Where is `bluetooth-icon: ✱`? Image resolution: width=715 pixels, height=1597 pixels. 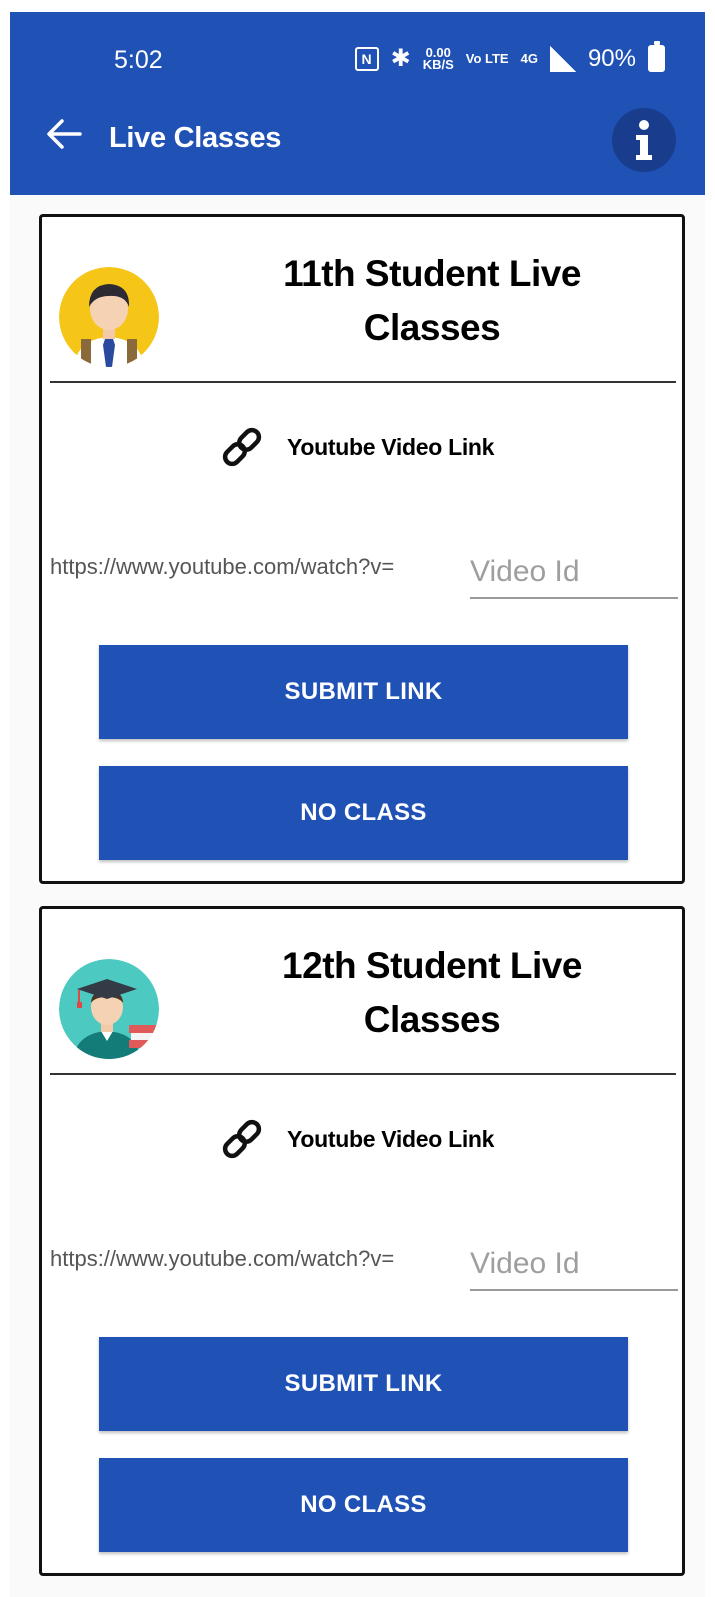 bluetooth-icon: ✱ is located at coordinates (400, 58).